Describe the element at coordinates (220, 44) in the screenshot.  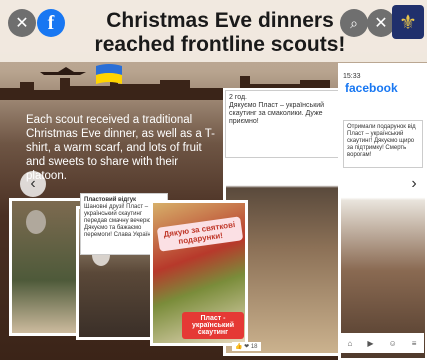
I see `title-line-2: reached frontline scouts!` at that location.